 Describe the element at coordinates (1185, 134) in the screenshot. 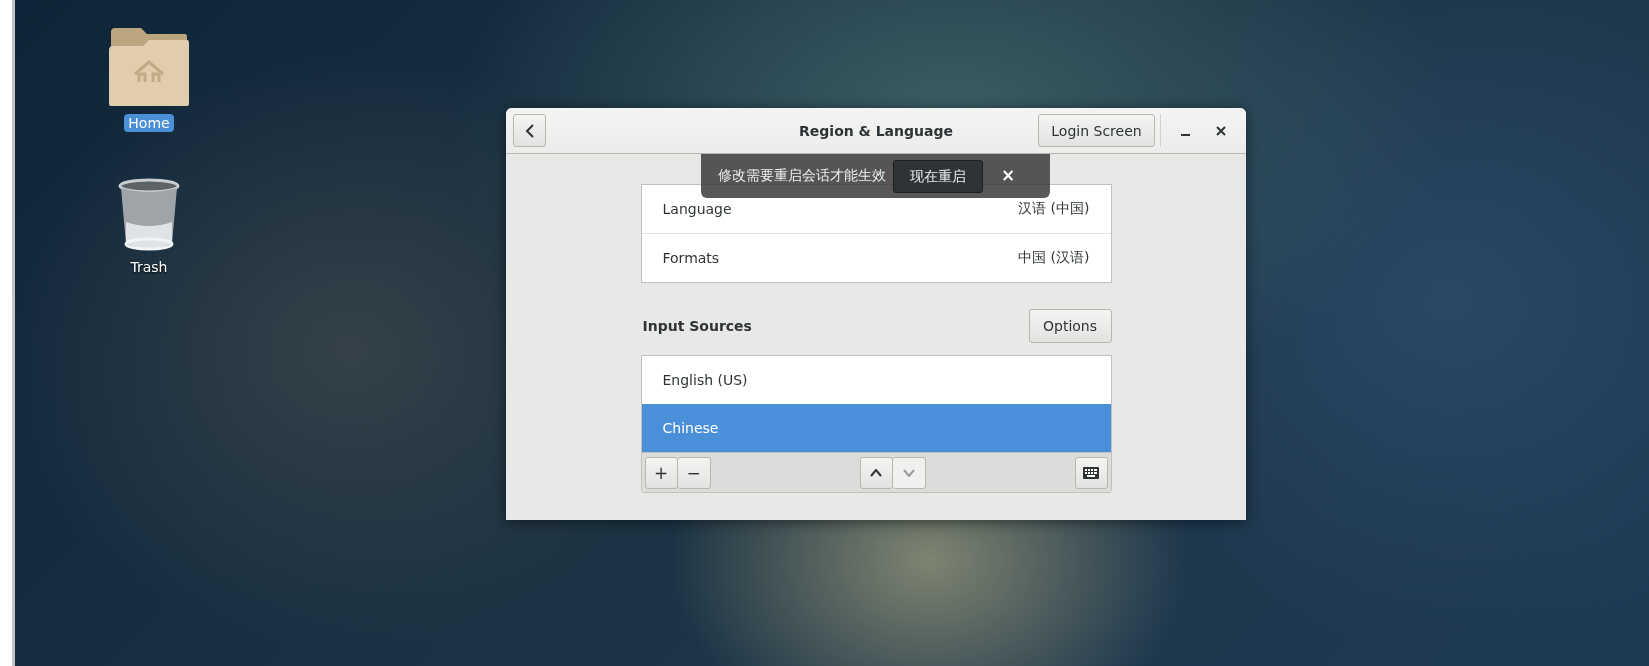

I see `minimize-icon` at that location.